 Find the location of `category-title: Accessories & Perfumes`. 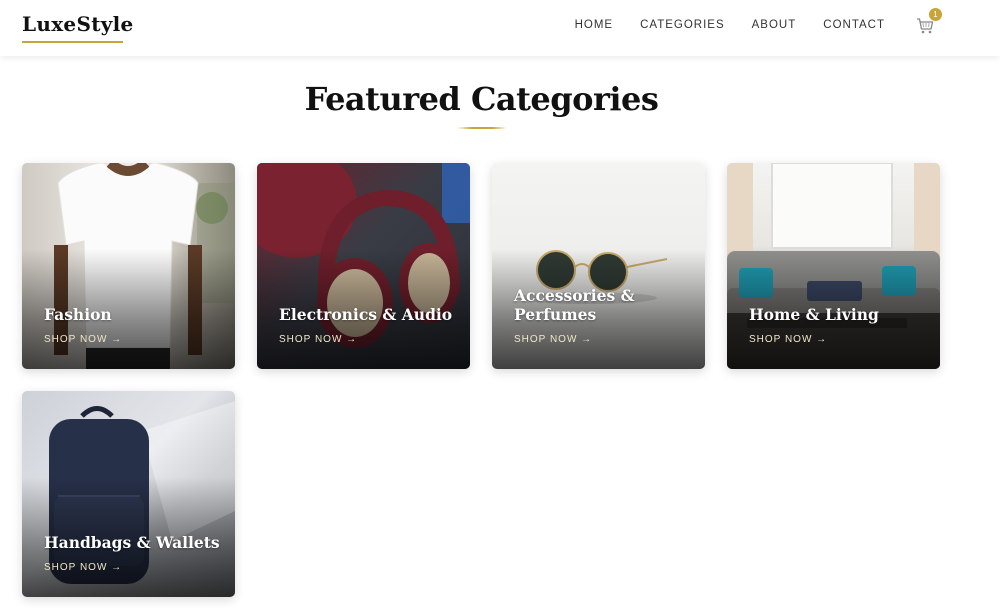

category-title: Accessories & Perfumes is located at coordinates (574, 305).